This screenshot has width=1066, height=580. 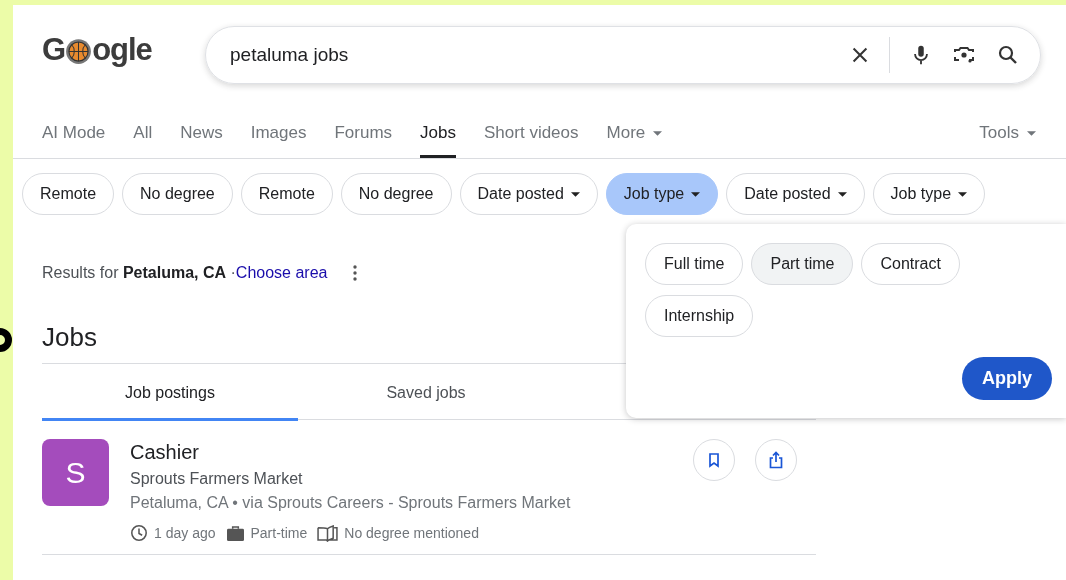 What do you see at coordinates (355, 273) in the screenshot?
I see `more-options-icon` at bounding box center [355, 273].